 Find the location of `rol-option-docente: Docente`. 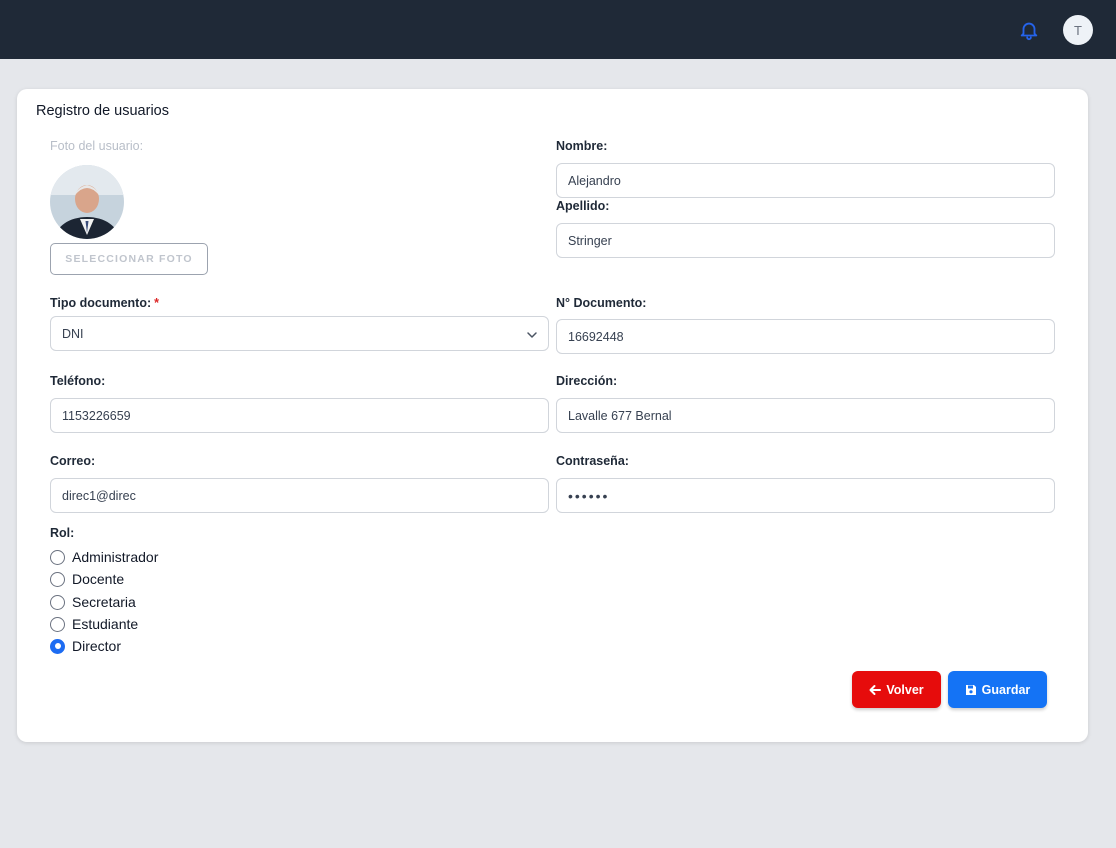

rol-option-docente: Docente is located at coordinates (87, 579).